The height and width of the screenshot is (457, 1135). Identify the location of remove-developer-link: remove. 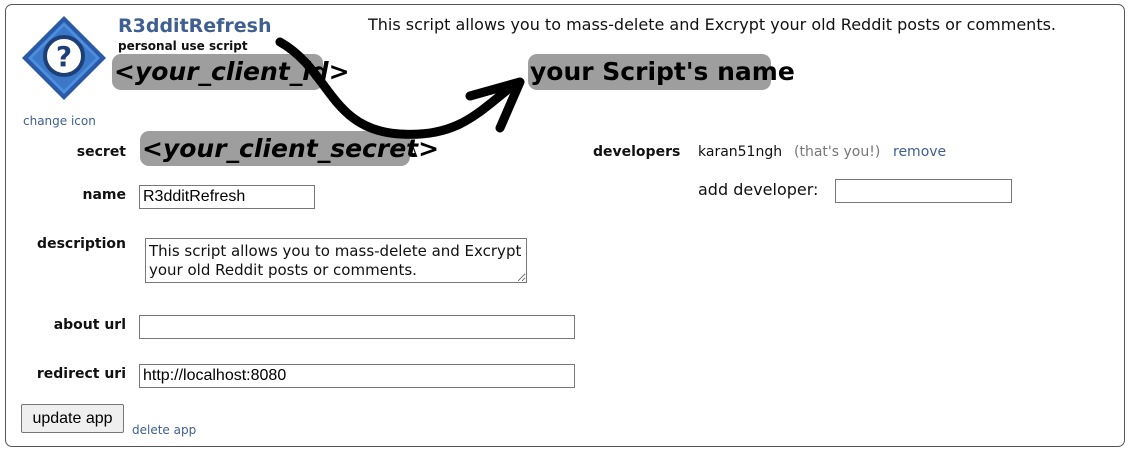
(919, 152).